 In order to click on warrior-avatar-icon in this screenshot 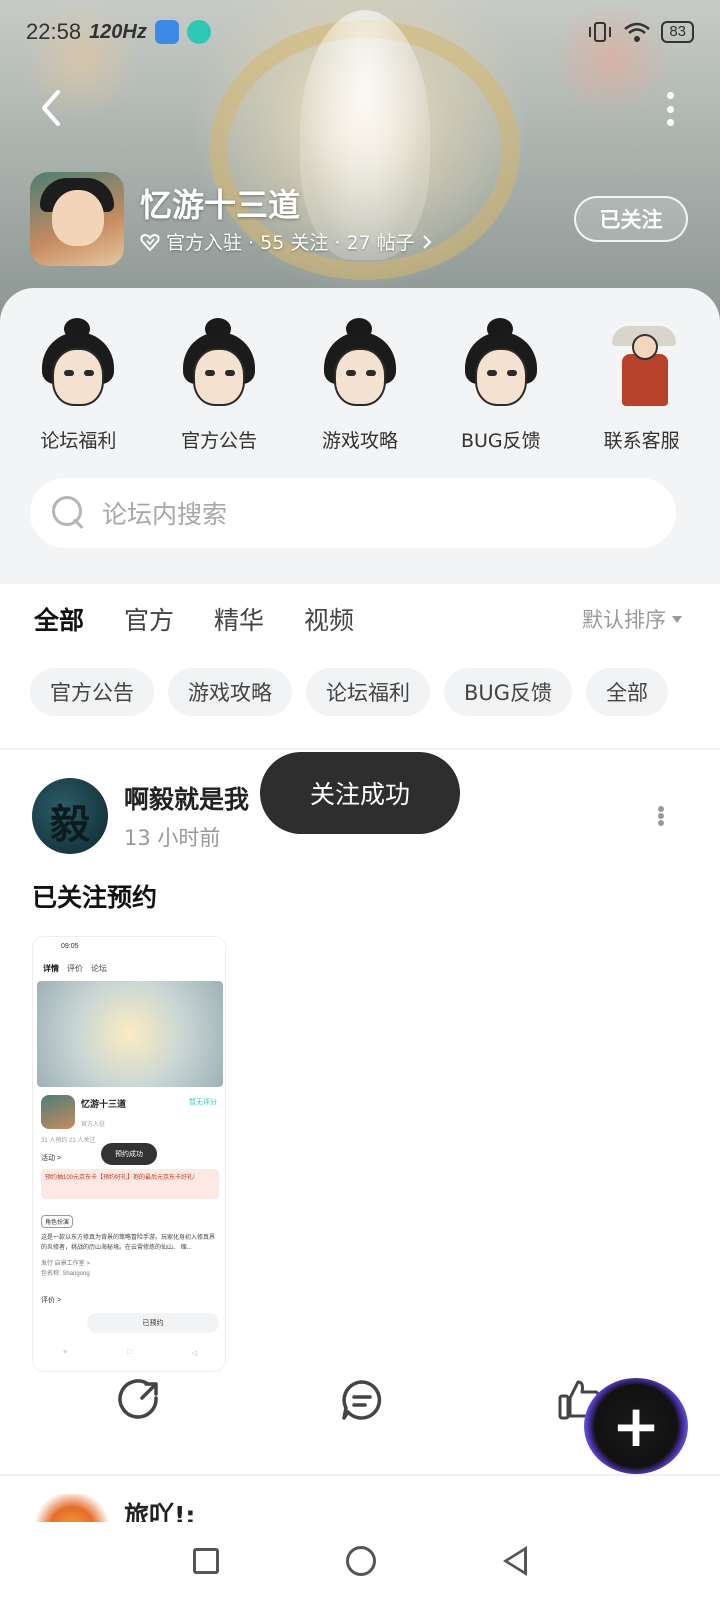, I will do `click(642, 366)`.